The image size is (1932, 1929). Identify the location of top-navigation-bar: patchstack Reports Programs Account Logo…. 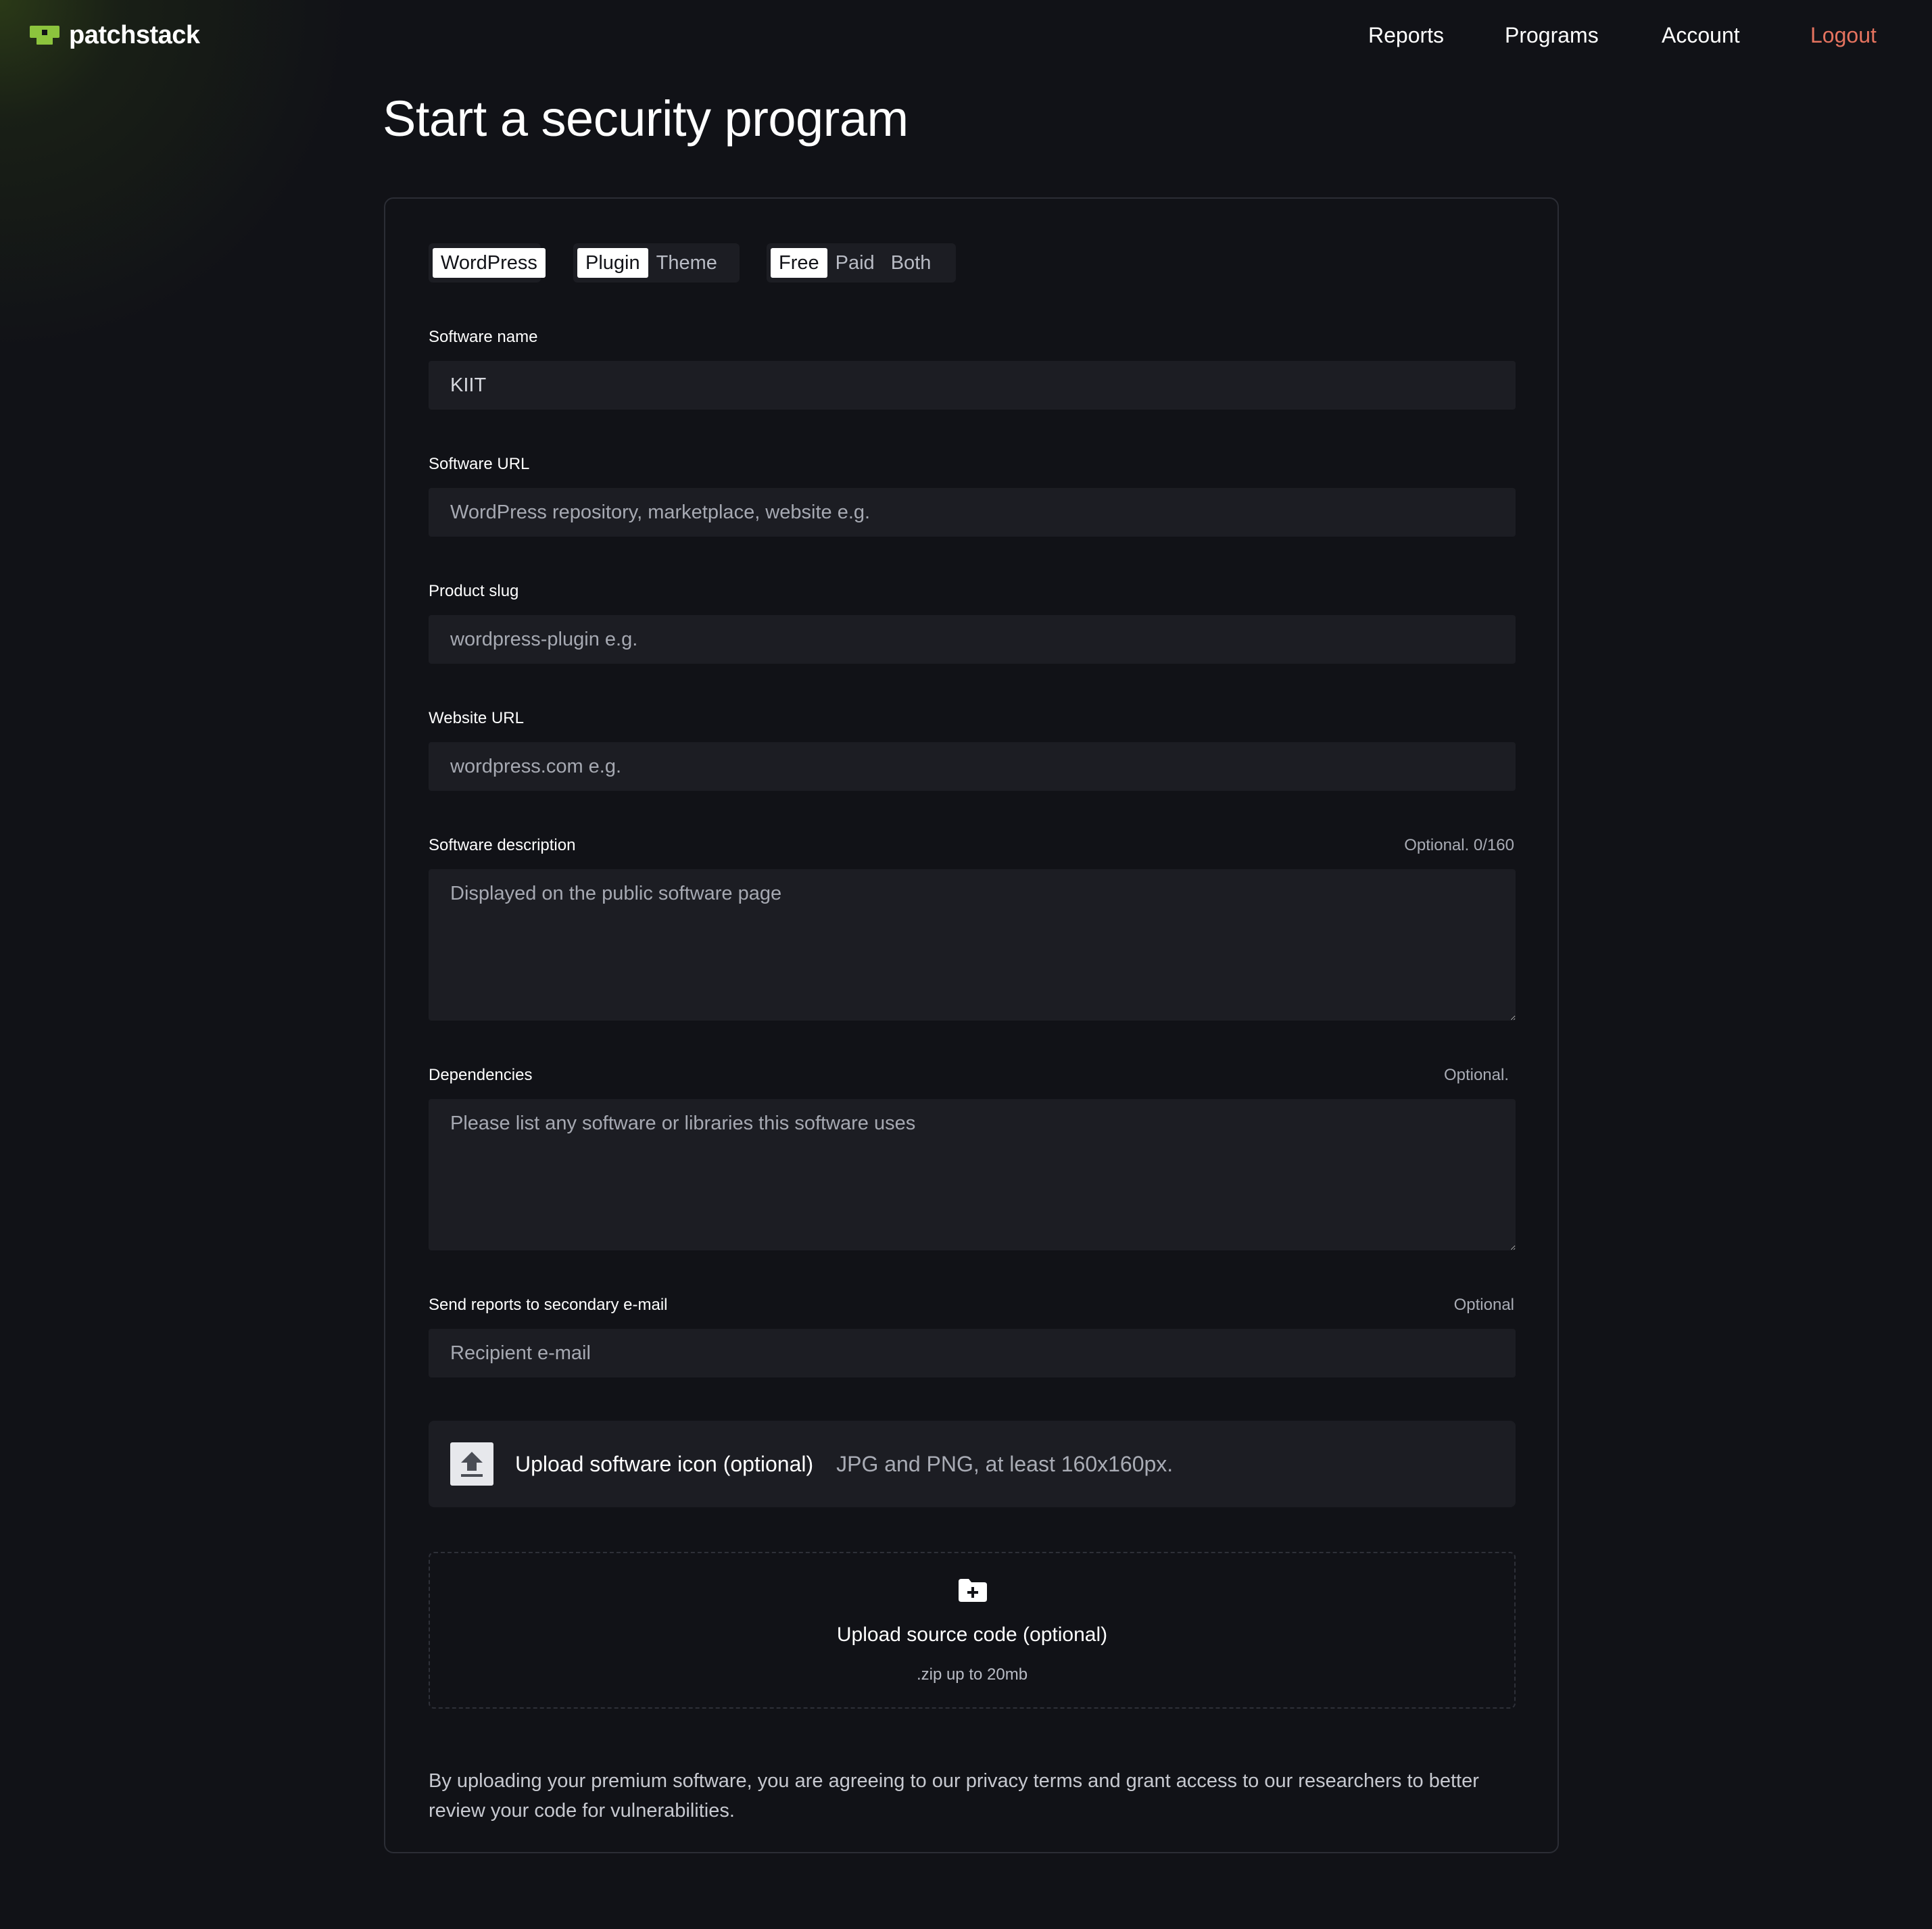
(966, 37).